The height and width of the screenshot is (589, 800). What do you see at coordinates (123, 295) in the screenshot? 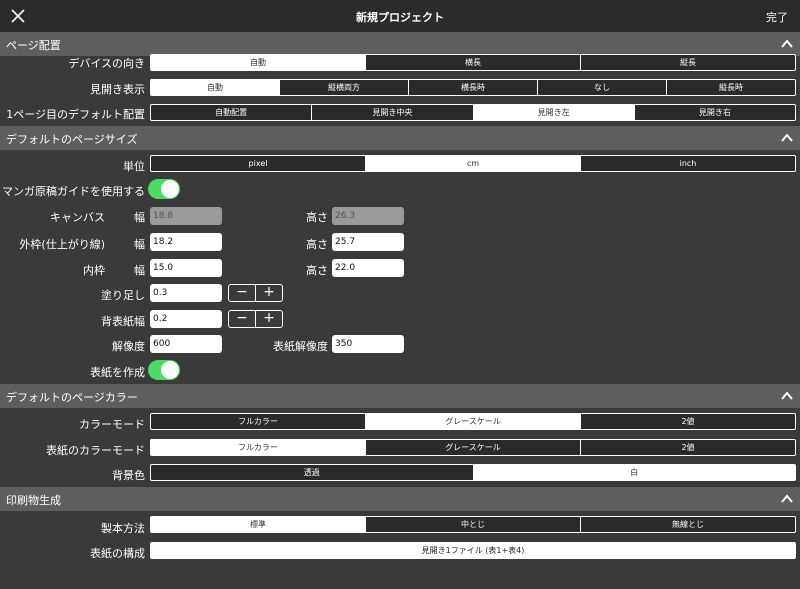
I see `bleed-label: 塗り足し` at bounding box center [123, 295].